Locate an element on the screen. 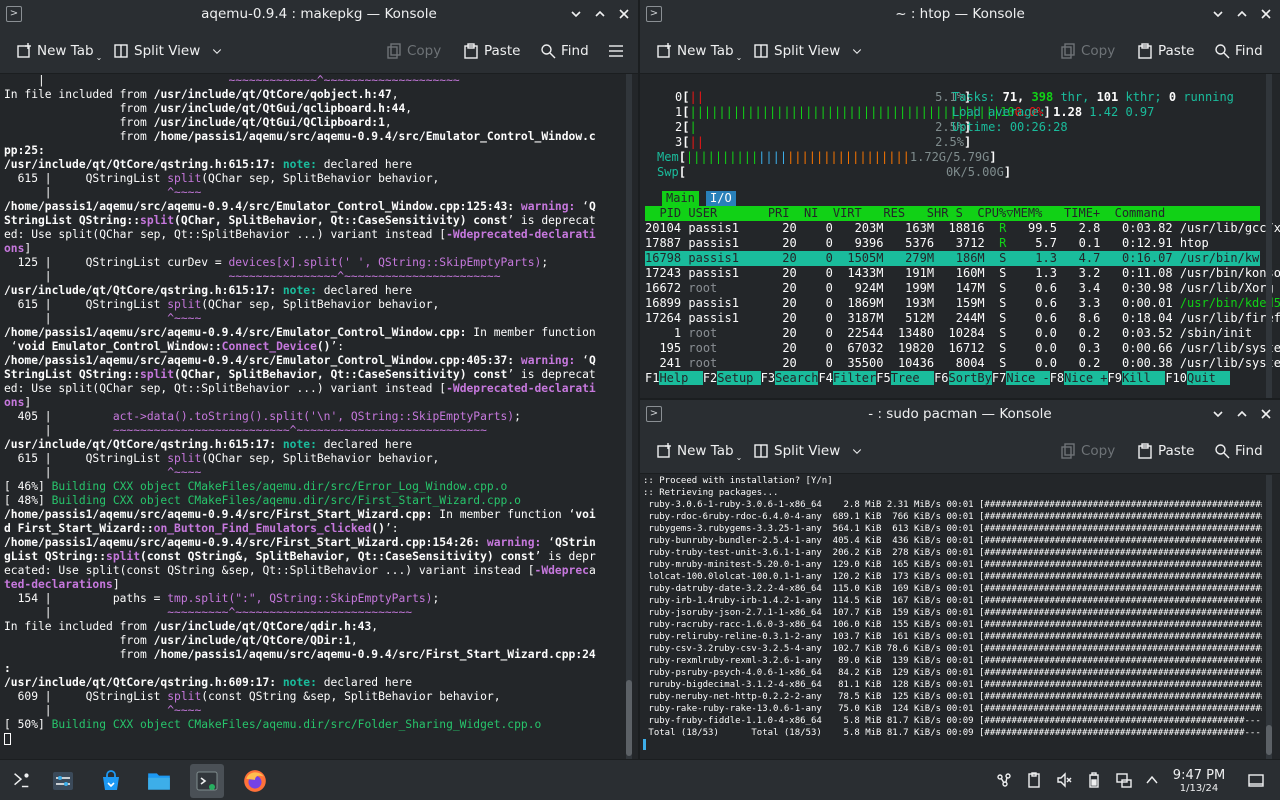  application-launcher-icon is located at coordinates (21, 781).